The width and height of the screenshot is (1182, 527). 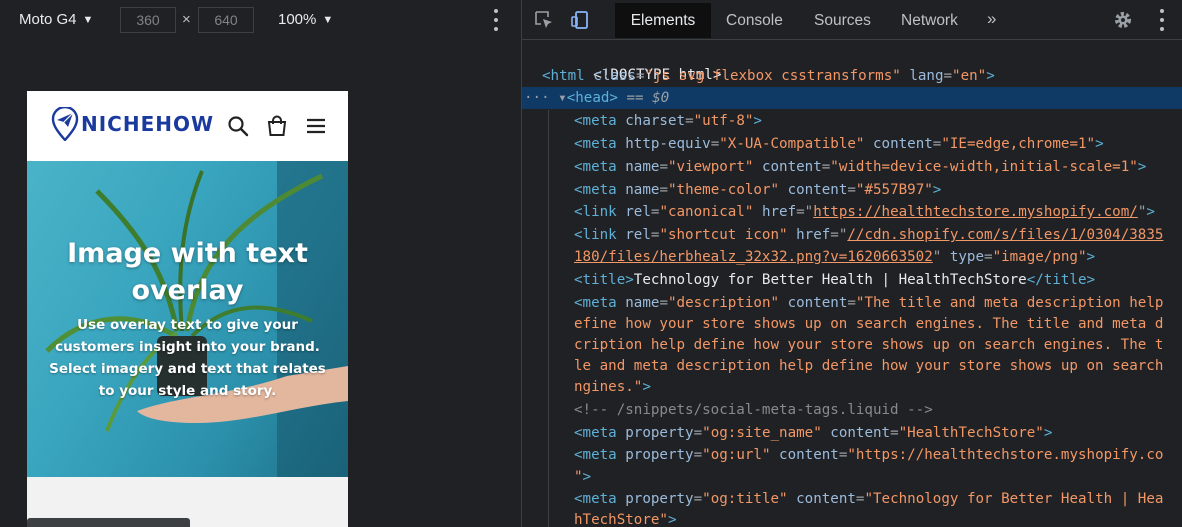 I want to click on paper-plane-logo-icon, so click(x=65, y=124).